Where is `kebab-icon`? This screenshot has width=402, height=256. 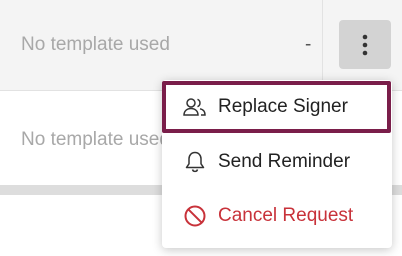 kebab-icon is located at coordinates (365, 45).